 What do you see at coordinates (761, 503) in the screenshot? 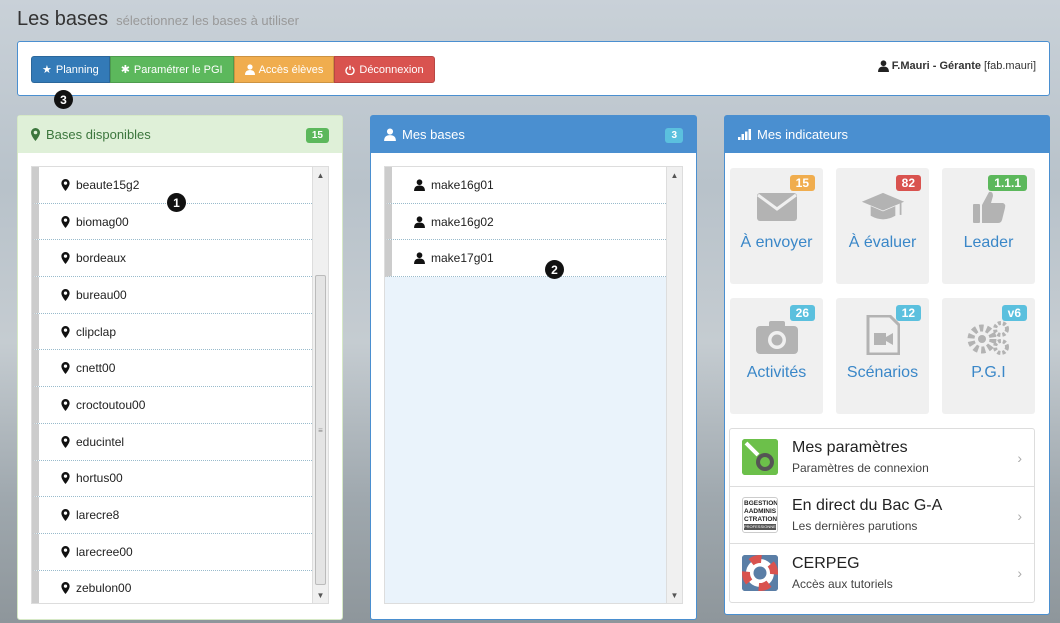
I see `bac-logo-line-1: BGESTION` at bounding box center [761, 503].